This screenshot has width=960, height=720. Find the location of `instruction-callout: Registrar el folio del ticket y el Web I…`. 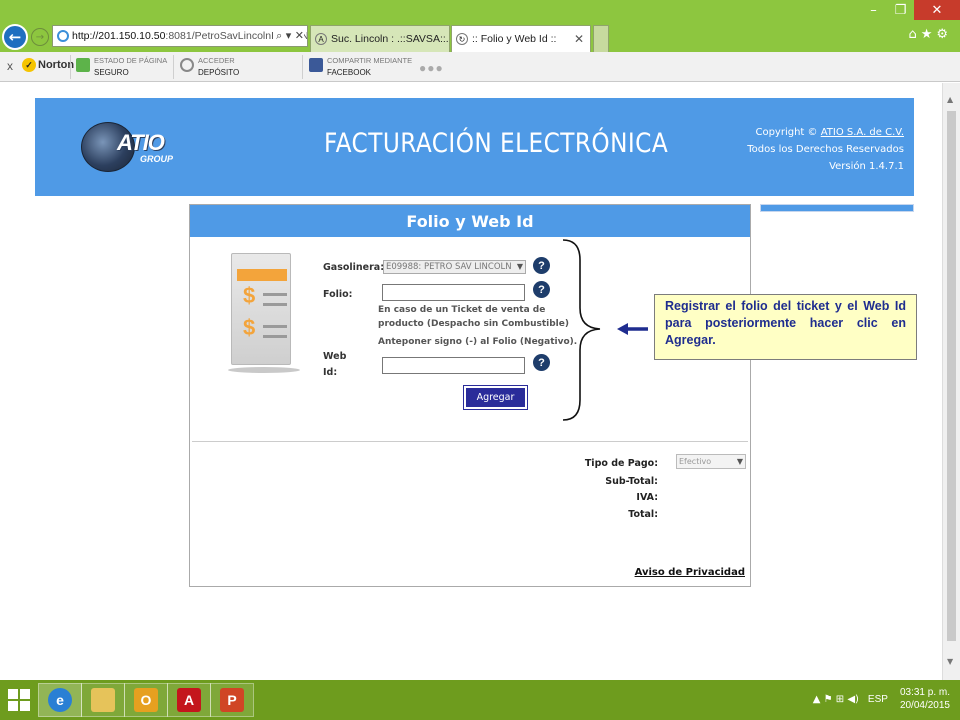

instruction-callout: Registrar el folio del ticket y el Web I… is located at coordinates (785, 327).